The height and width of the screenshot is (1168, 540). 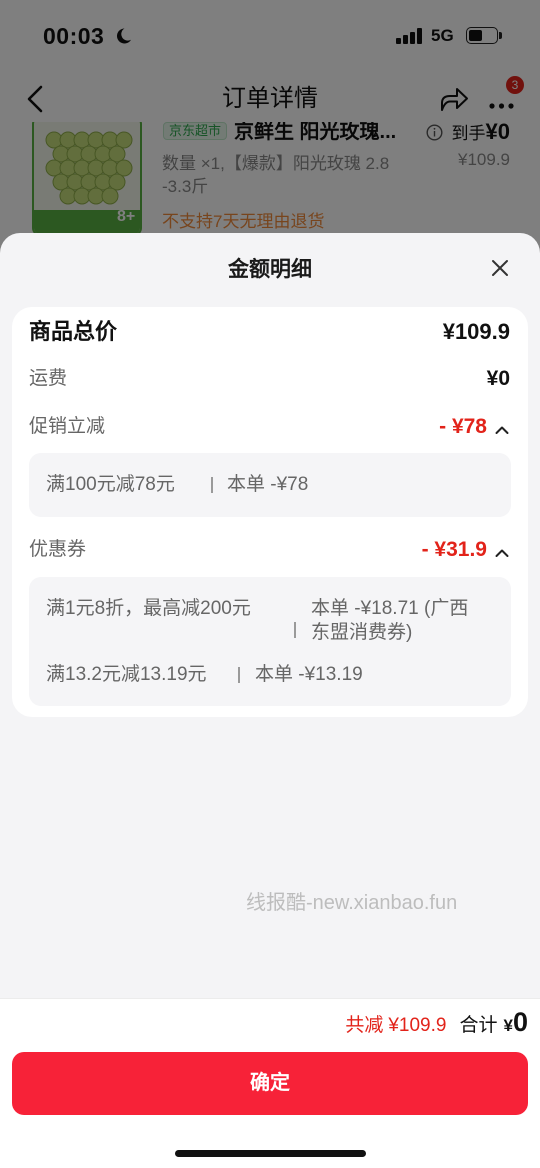 What do you see at coordinates (270, 269) in the screenshot?
I see `sheet-title: 金额明细` at bounding box center [270, 269].